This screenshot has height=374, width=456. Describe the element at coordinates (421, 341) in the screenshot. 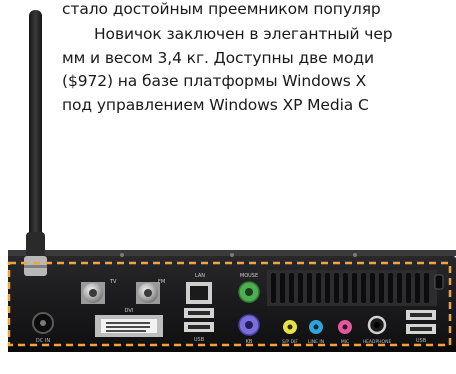

I see `usb-right-label: USB` at that location.